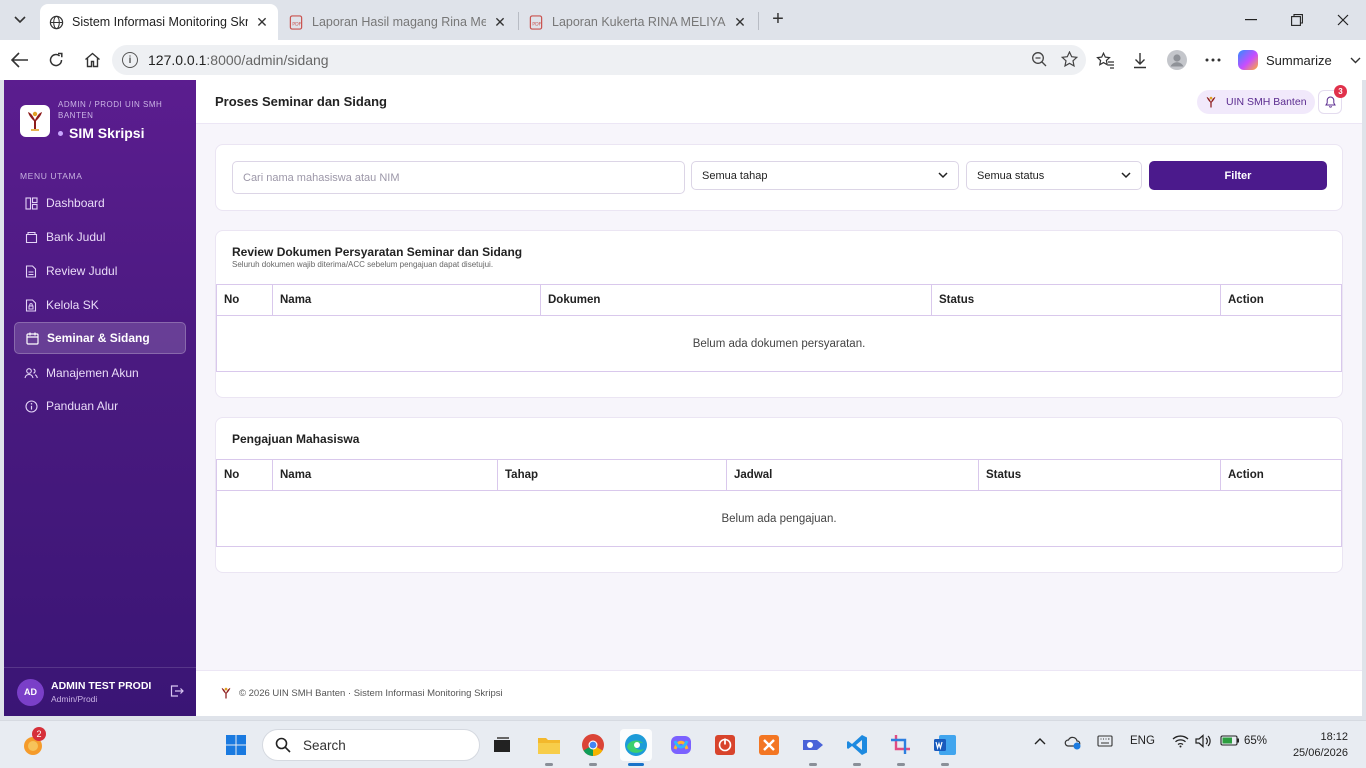 The height and width of the screenshot is (768, 1366). What do you see at coordinates (502, 745) in the screenshot?
I see `task-view-button` at bounding box center [502, 745].